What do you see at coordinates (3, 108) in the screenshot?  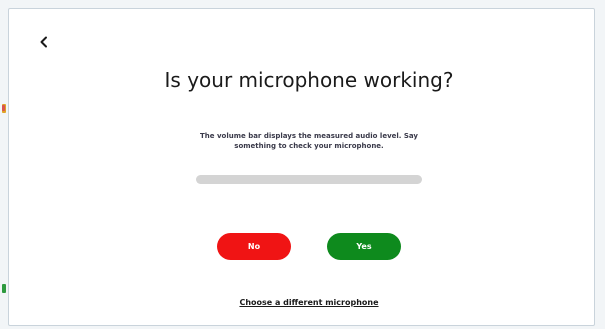 I see `edge-status-marker-top-inner` at bounding box center [3, 108].